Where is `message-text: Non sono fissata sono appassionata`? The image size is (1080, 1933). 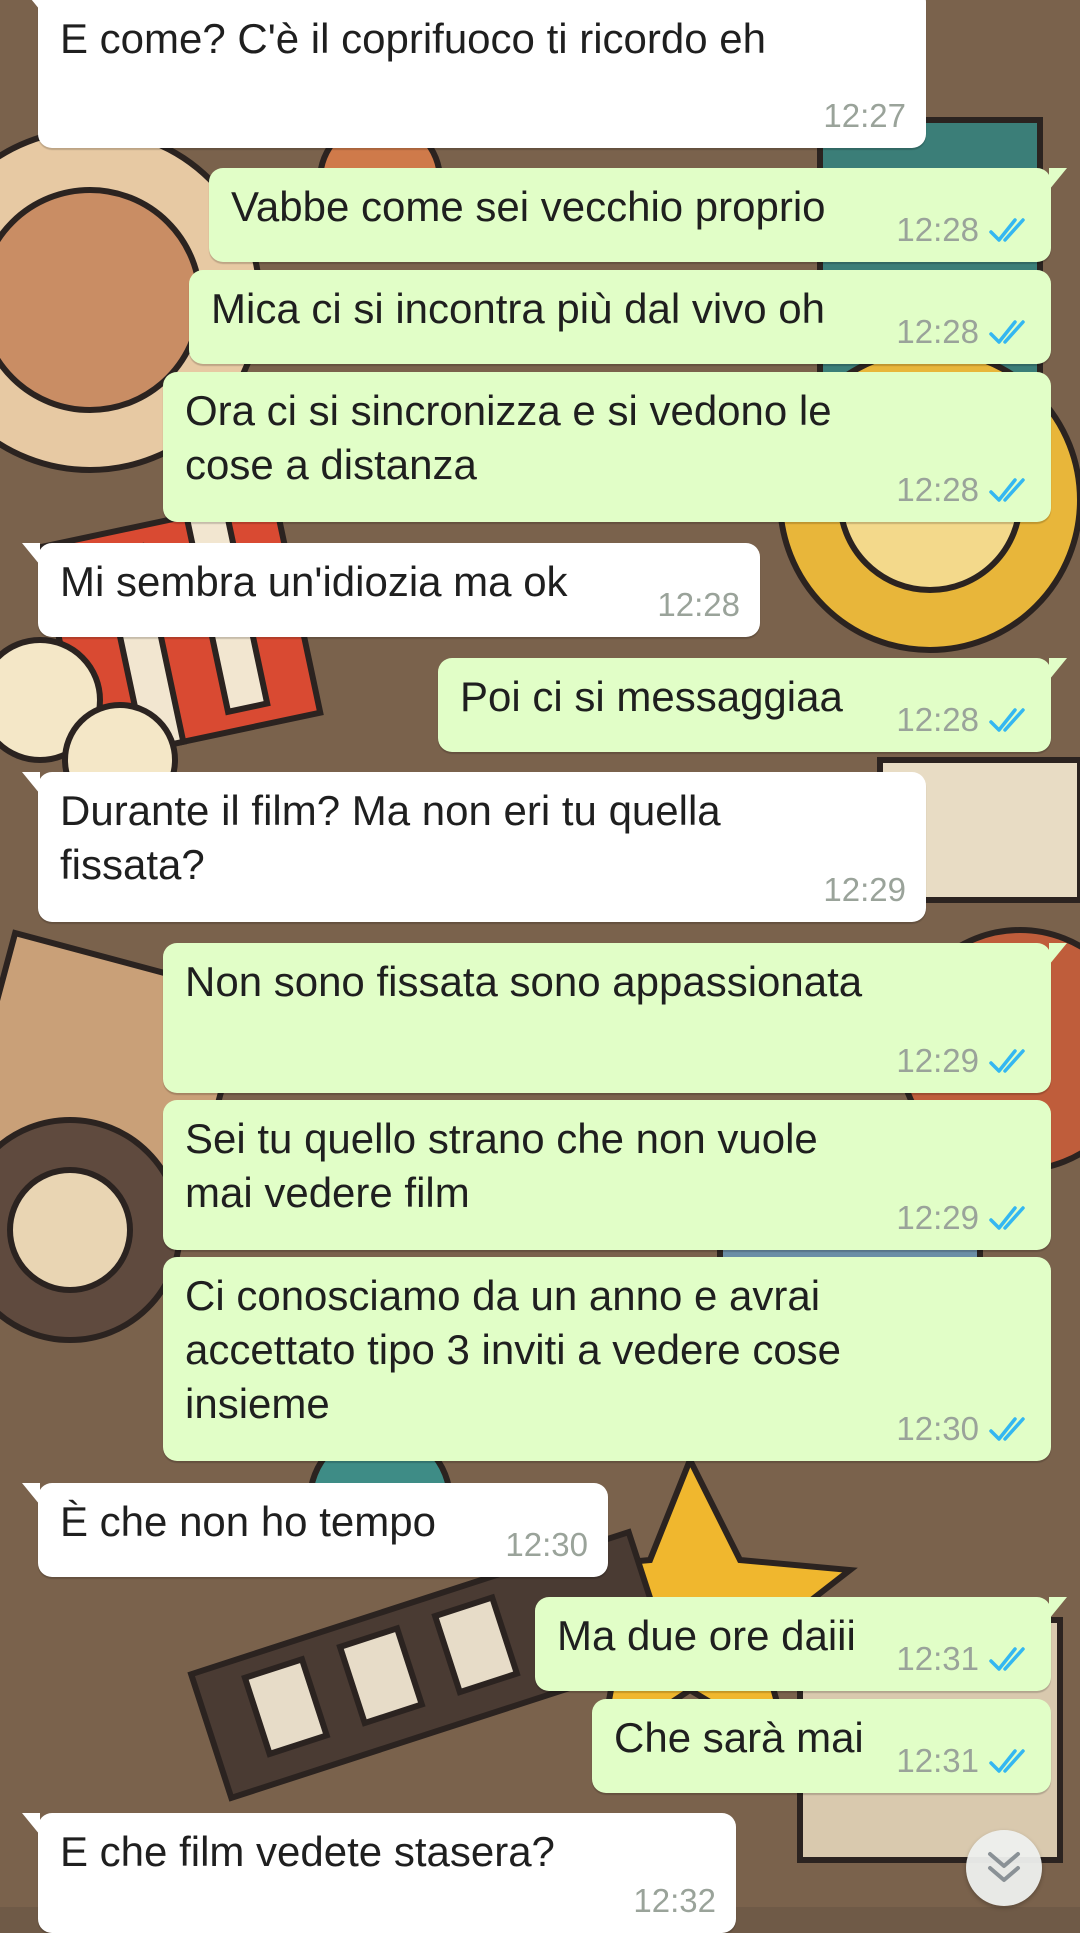 message-text: Non sono fissata sono appassionata is located at coordinates (524, 981).